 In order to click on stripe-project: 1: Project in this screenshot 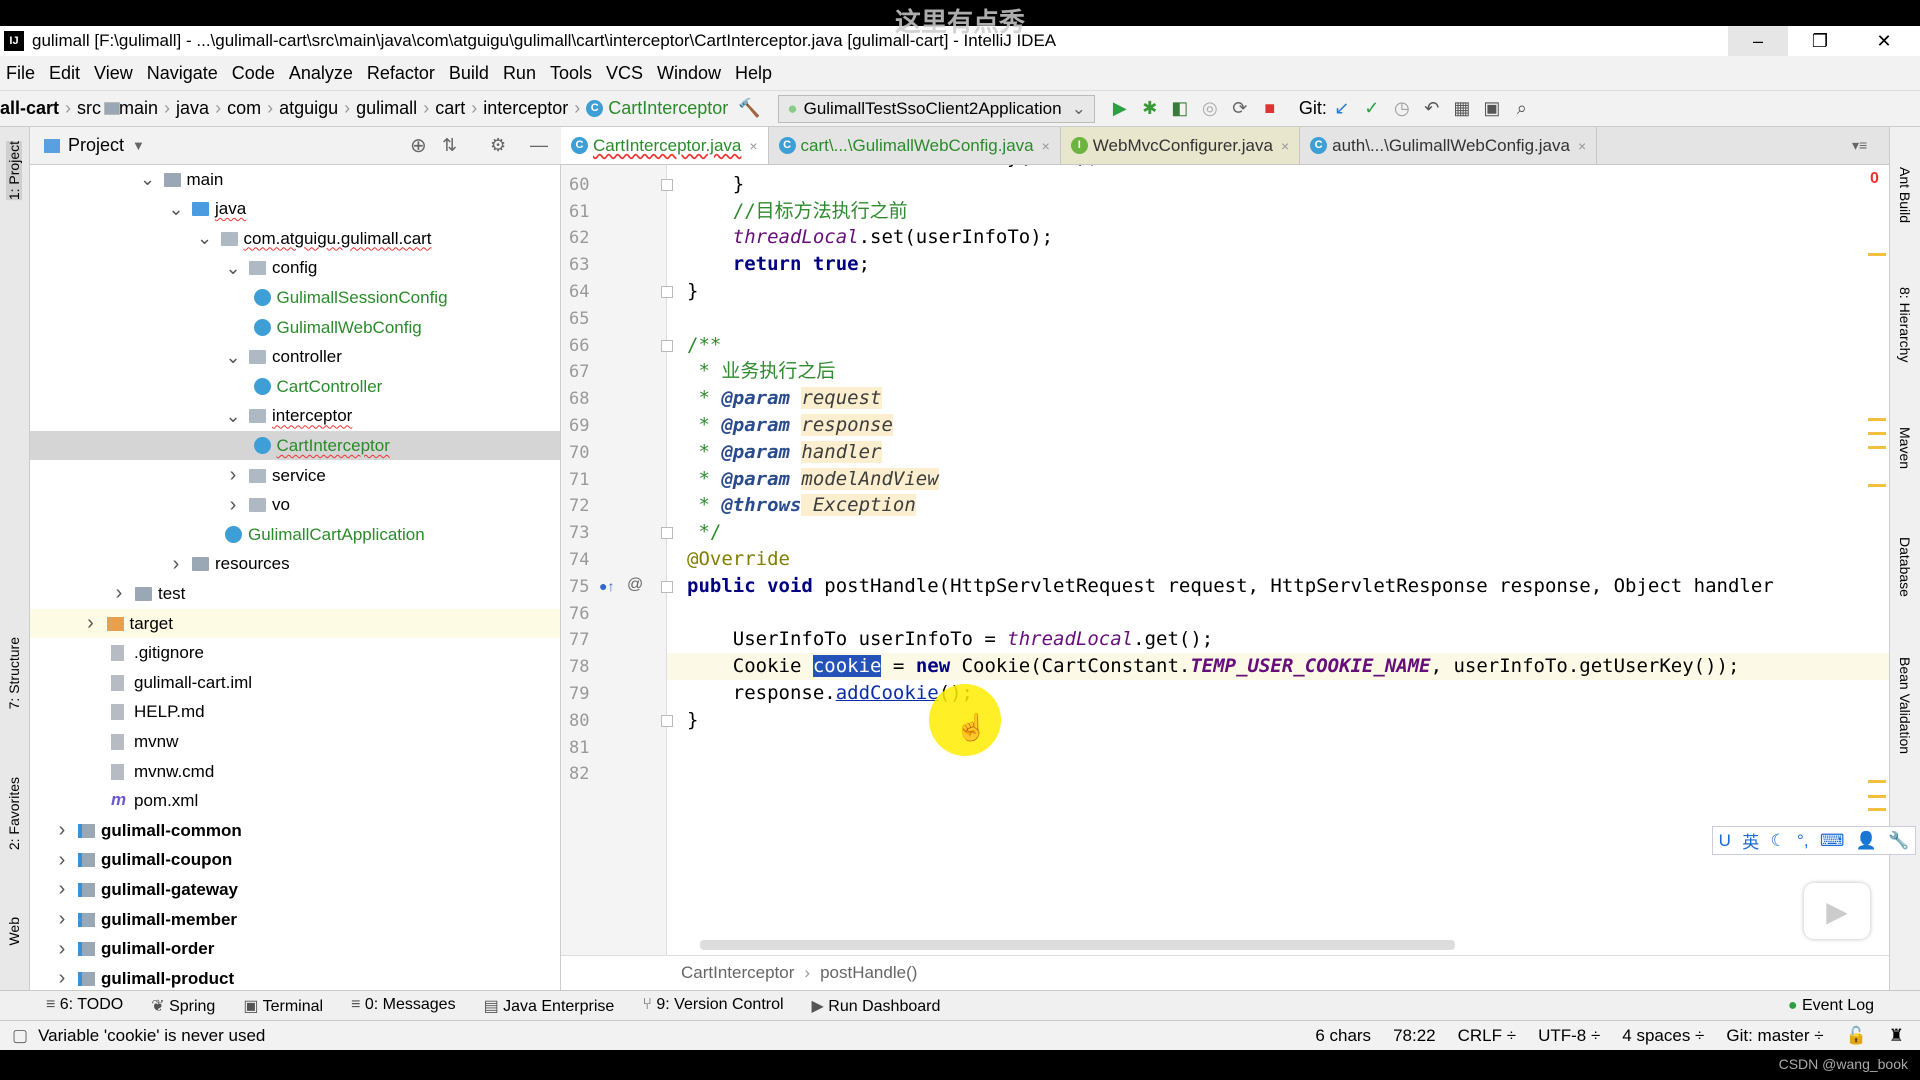, I will do `click(14, 171)`.